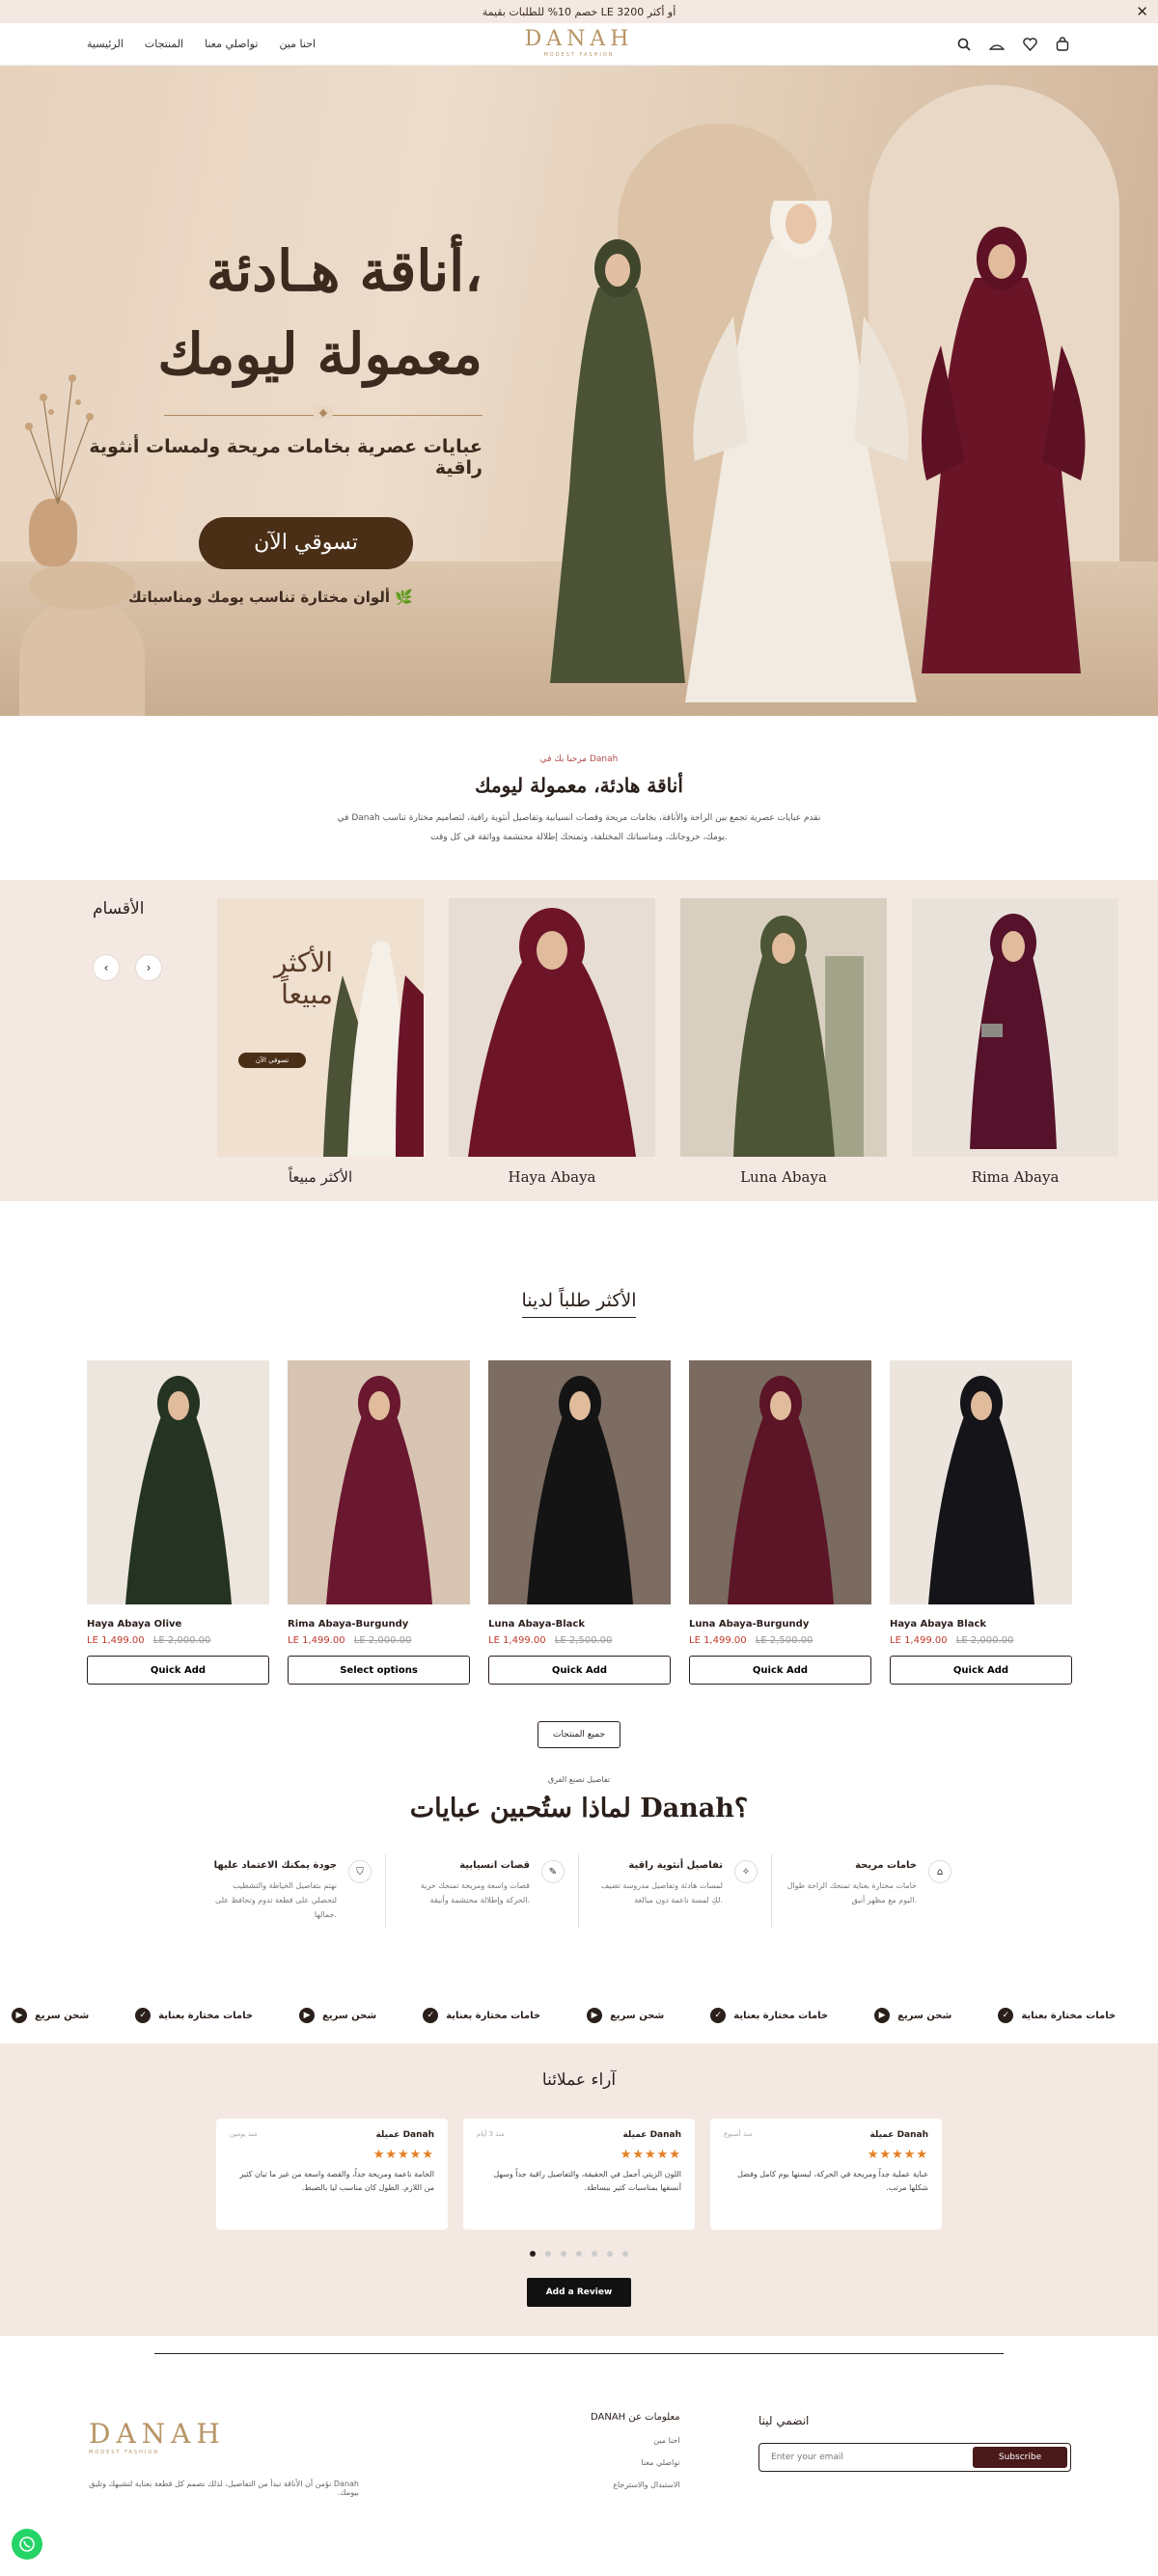 The image size is (1158, 2576). What do you see at coordinates (579, 39) in the screenshot?
I see `logo-text: DANAH` at bounding box center [579, 39].